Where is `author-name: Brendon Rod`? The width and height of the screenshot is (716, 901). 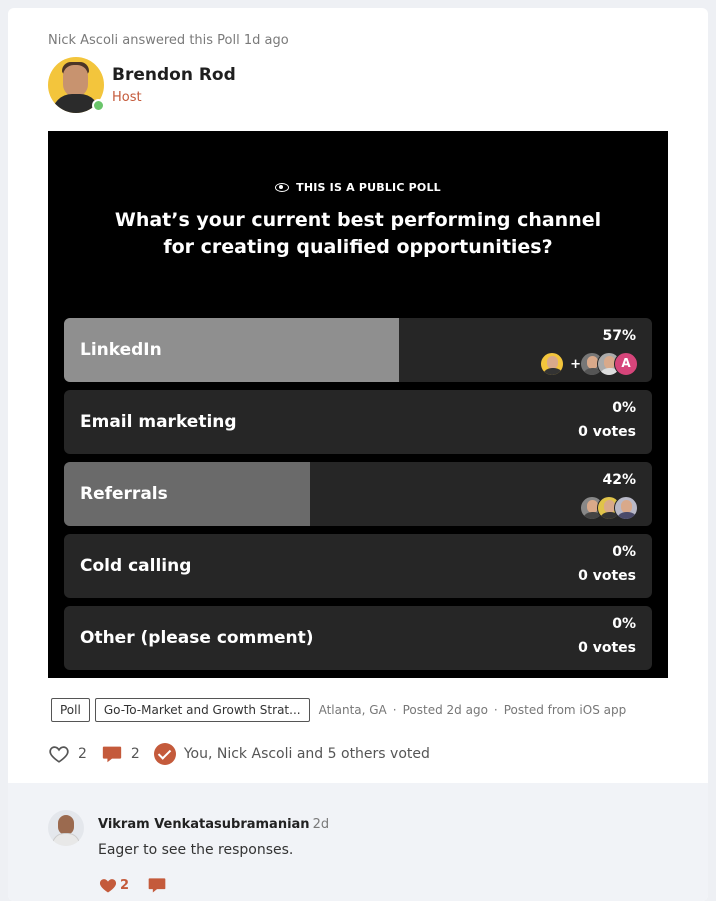 author-name: Brendon Rod is located at coordinates (174, 75).